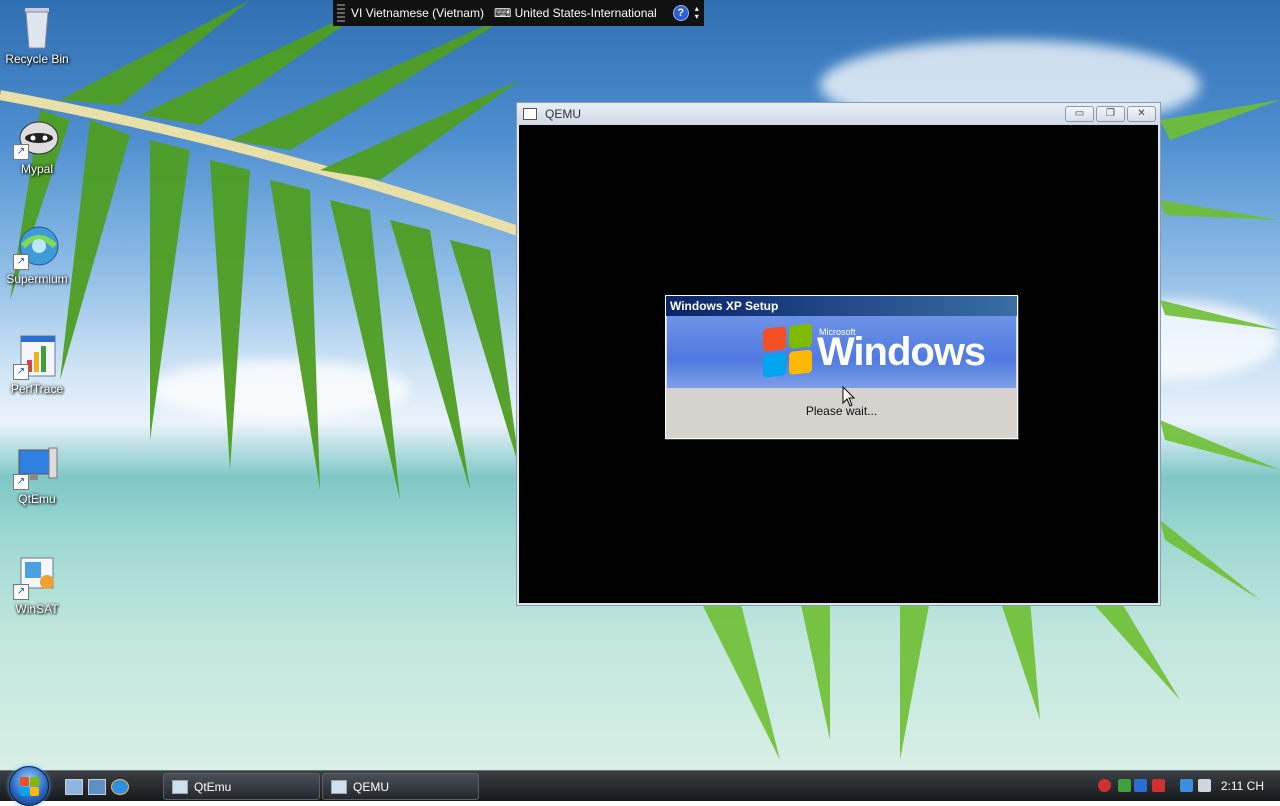 This screenshot has width=1280, height=806. Describe the element at coordinates (400, 786) in the screenshot. I see `taskbar-button-qemu: QEMU` at that location.